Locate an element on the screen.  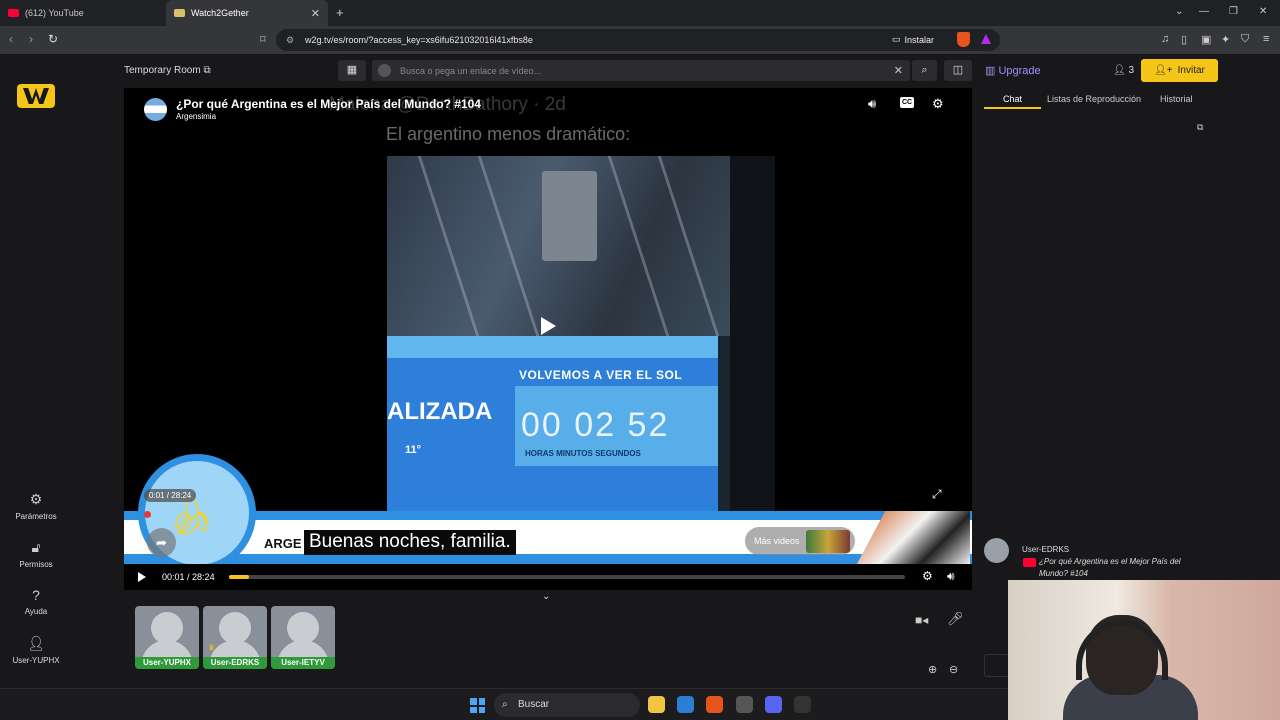
play-icon is located at coordinates (548, 326).